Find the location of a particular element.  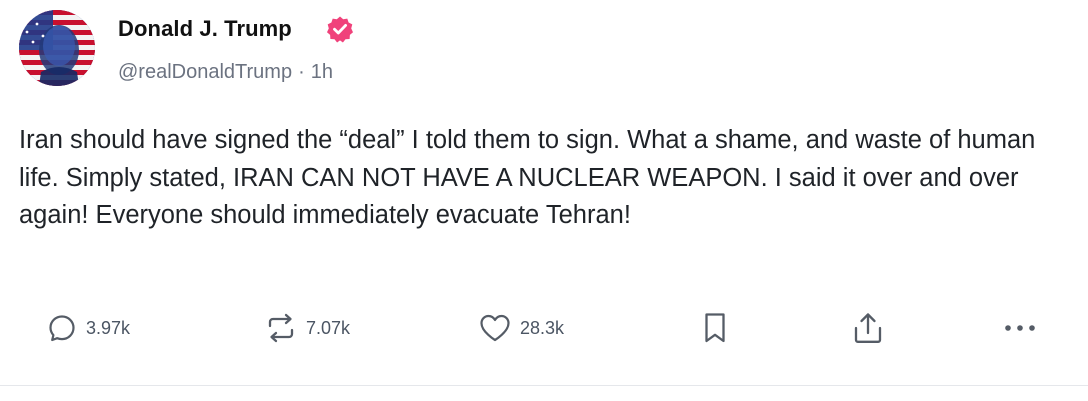

post-divider is located at coordinates (544, 385).